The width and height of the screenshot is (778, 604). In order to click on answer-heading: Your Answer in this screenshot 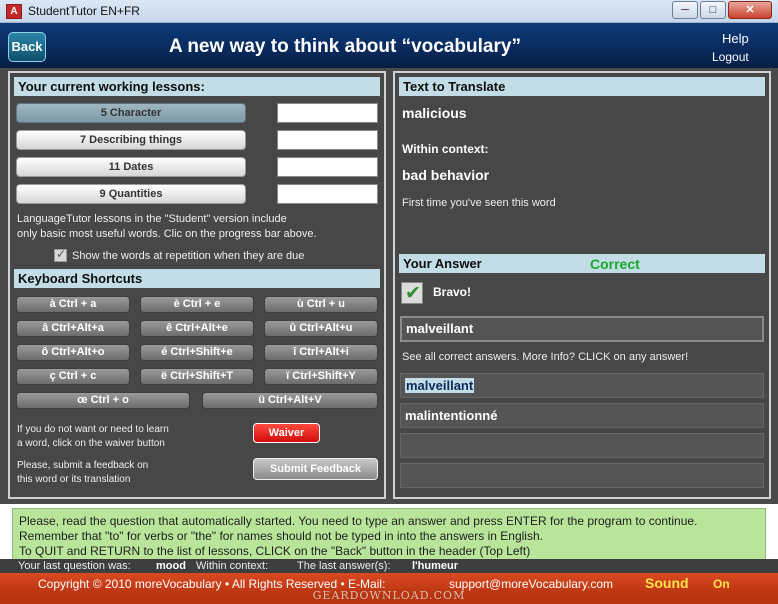, I will do `click(582, 263)`.